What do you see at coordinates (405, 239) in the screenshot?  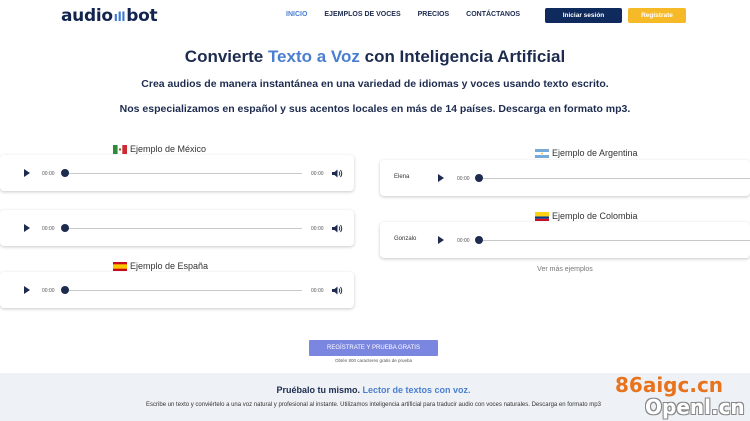 I see `voice-name: Gonzalo` at bounding box center [405, 239].